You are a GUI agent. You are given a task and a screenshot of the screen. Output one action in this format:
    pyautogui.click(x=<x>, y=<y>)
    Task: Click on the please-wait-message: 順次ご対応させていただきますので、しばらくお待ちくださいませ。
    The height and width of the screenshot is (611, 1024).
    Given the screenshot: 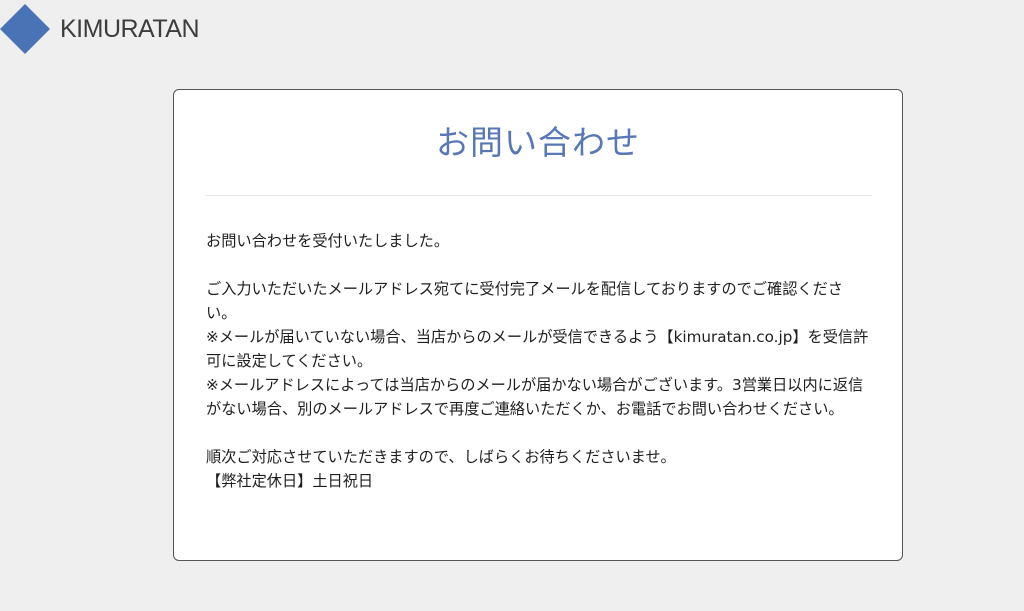 What is the action you would take?
    pyautogui.click(x=441, y=457)
    